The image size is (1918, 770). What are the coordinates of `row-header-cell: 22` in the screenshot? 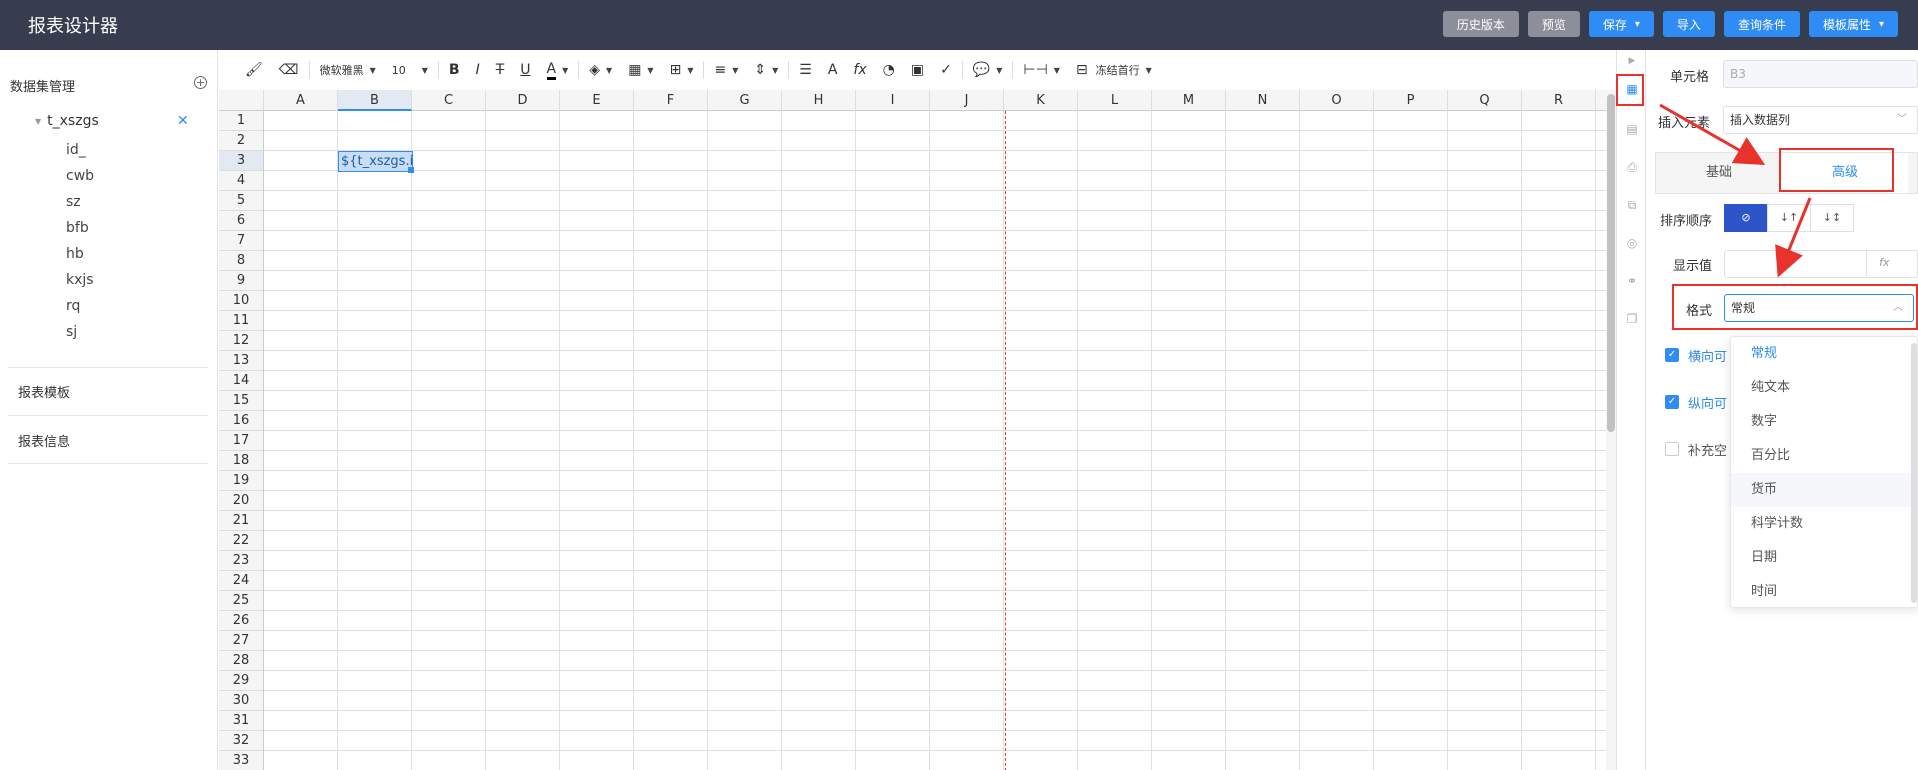 It's located at (241, 541).